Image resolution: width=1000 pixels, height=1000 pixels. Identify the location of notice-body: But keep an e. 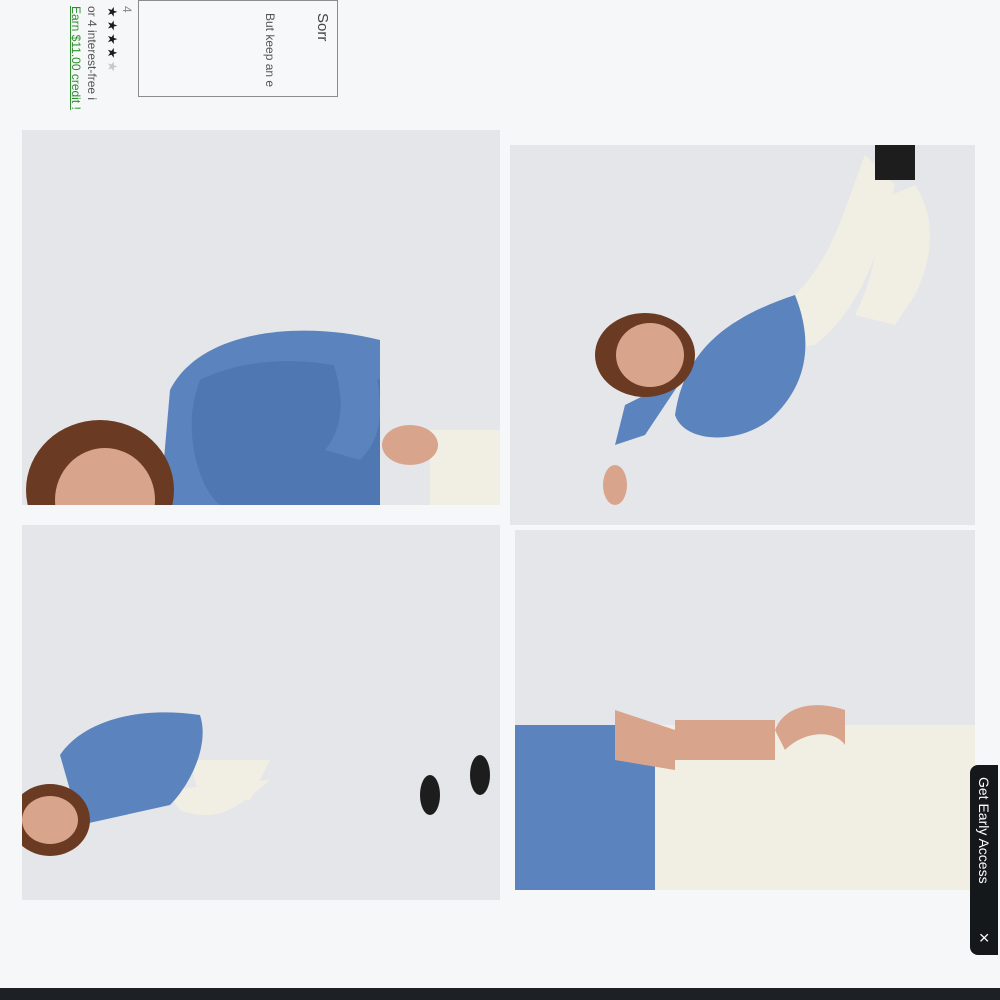
(270, 50).